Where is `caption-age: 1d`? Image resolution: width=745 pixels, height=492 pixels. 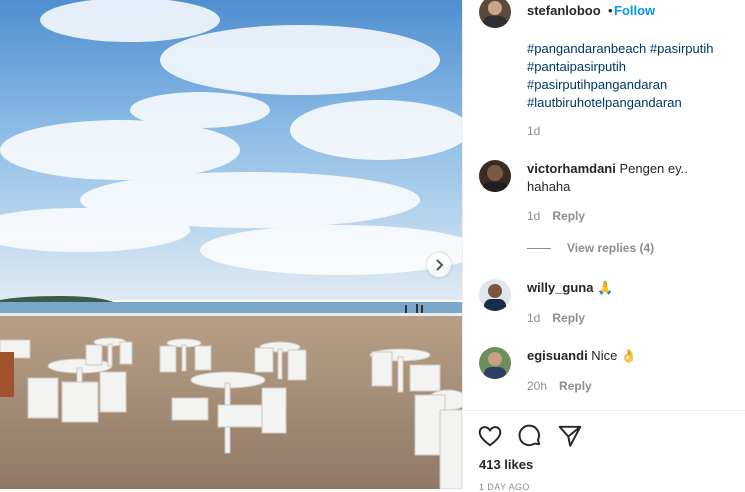 caption-age: 1d is located at coordinates (534, 131).